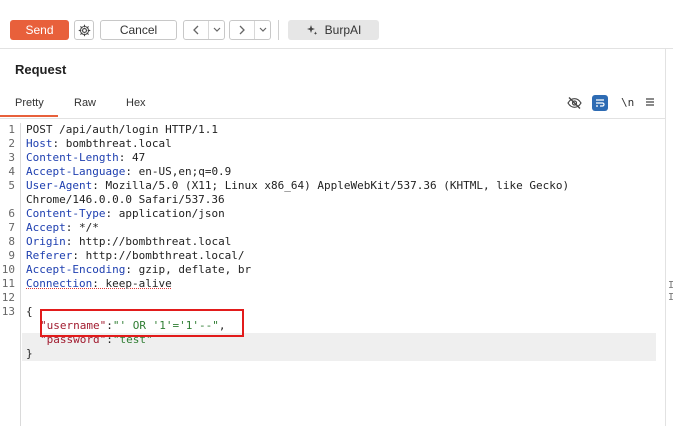  I want to click on header-value: keep-alive, so click(135, 283).